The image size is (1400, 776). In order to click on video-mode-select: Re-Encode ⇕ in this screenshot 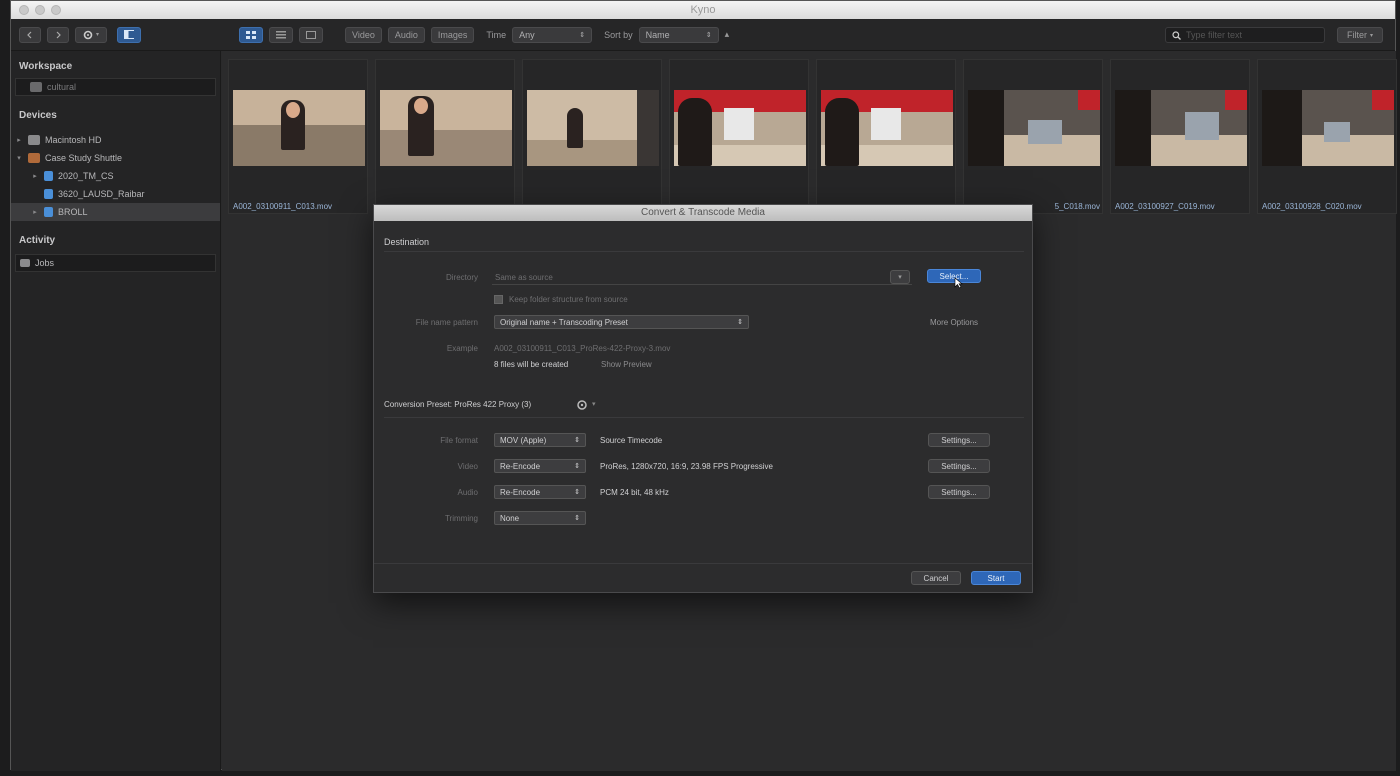, I will do `click(540, 466)`.